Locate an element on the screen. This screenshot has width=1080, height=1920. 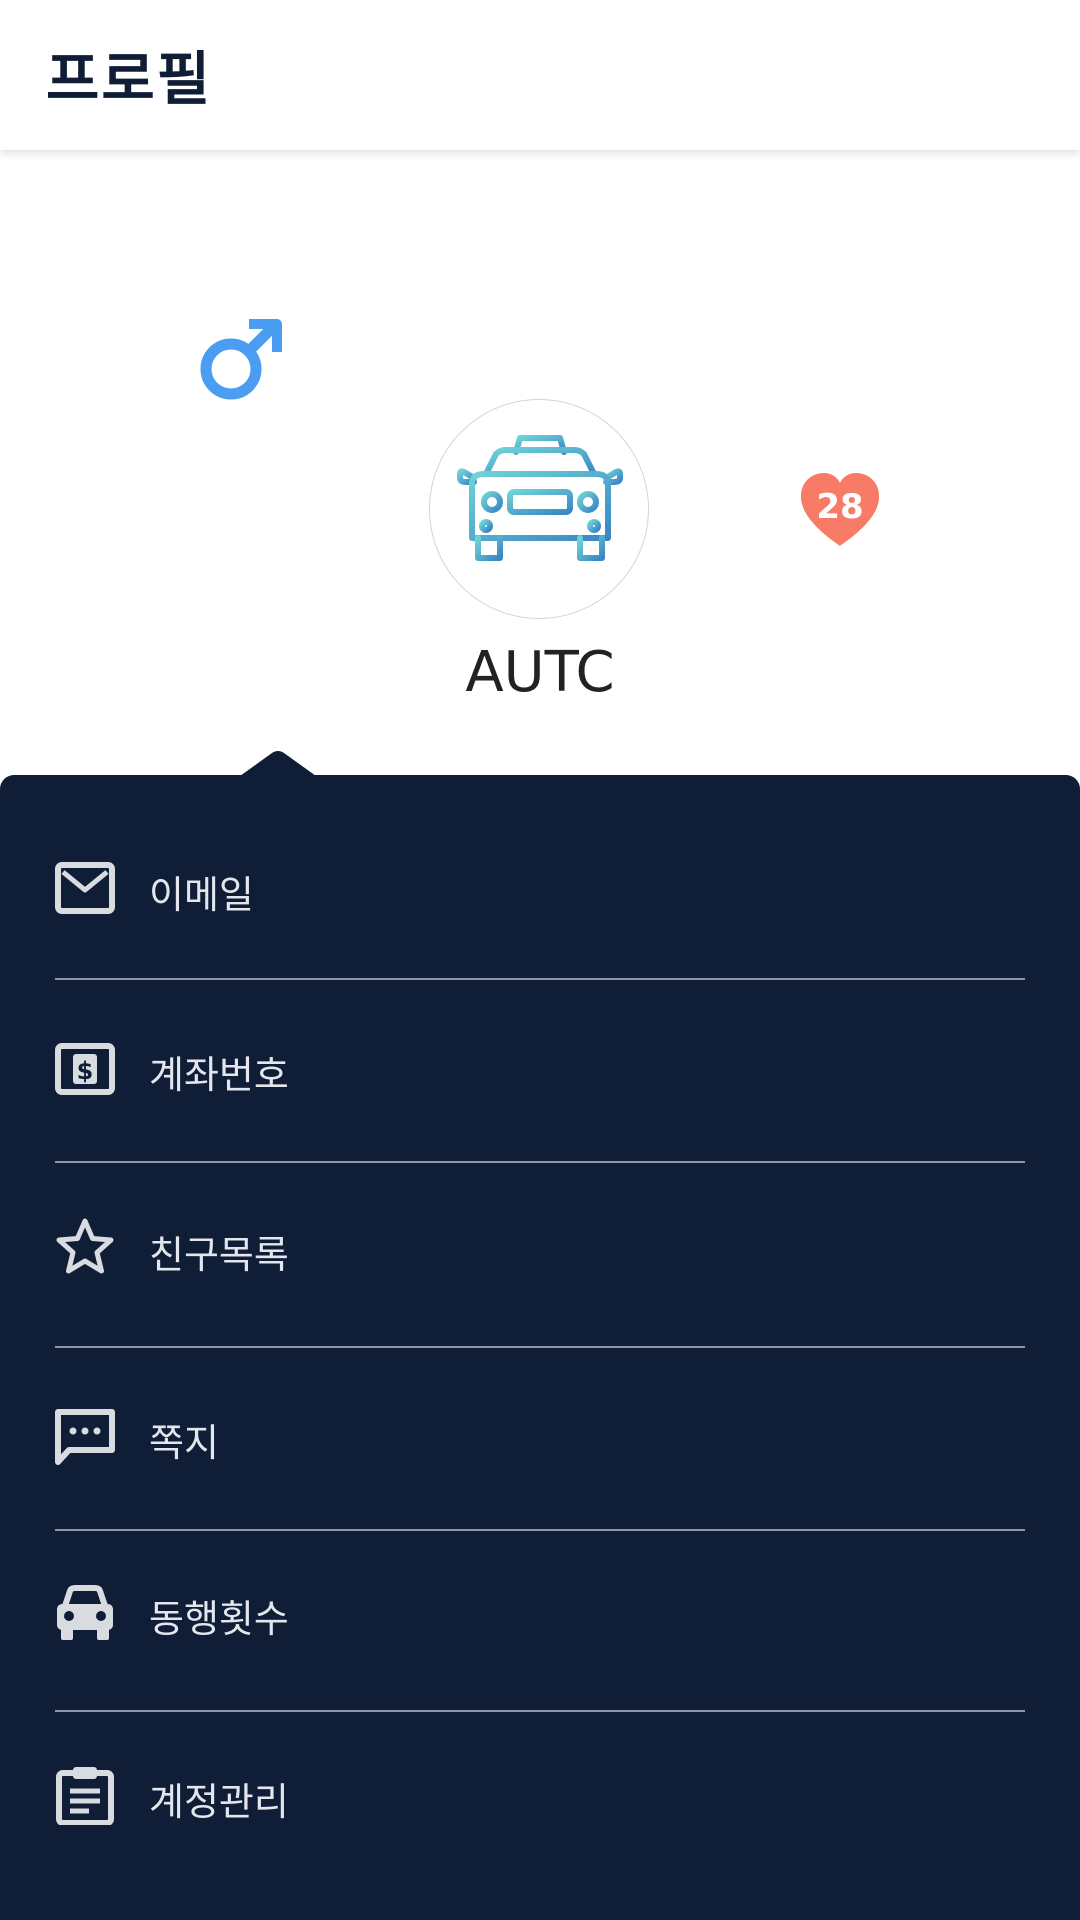
heart-badge: 28 is located at coordinates (840, 510).